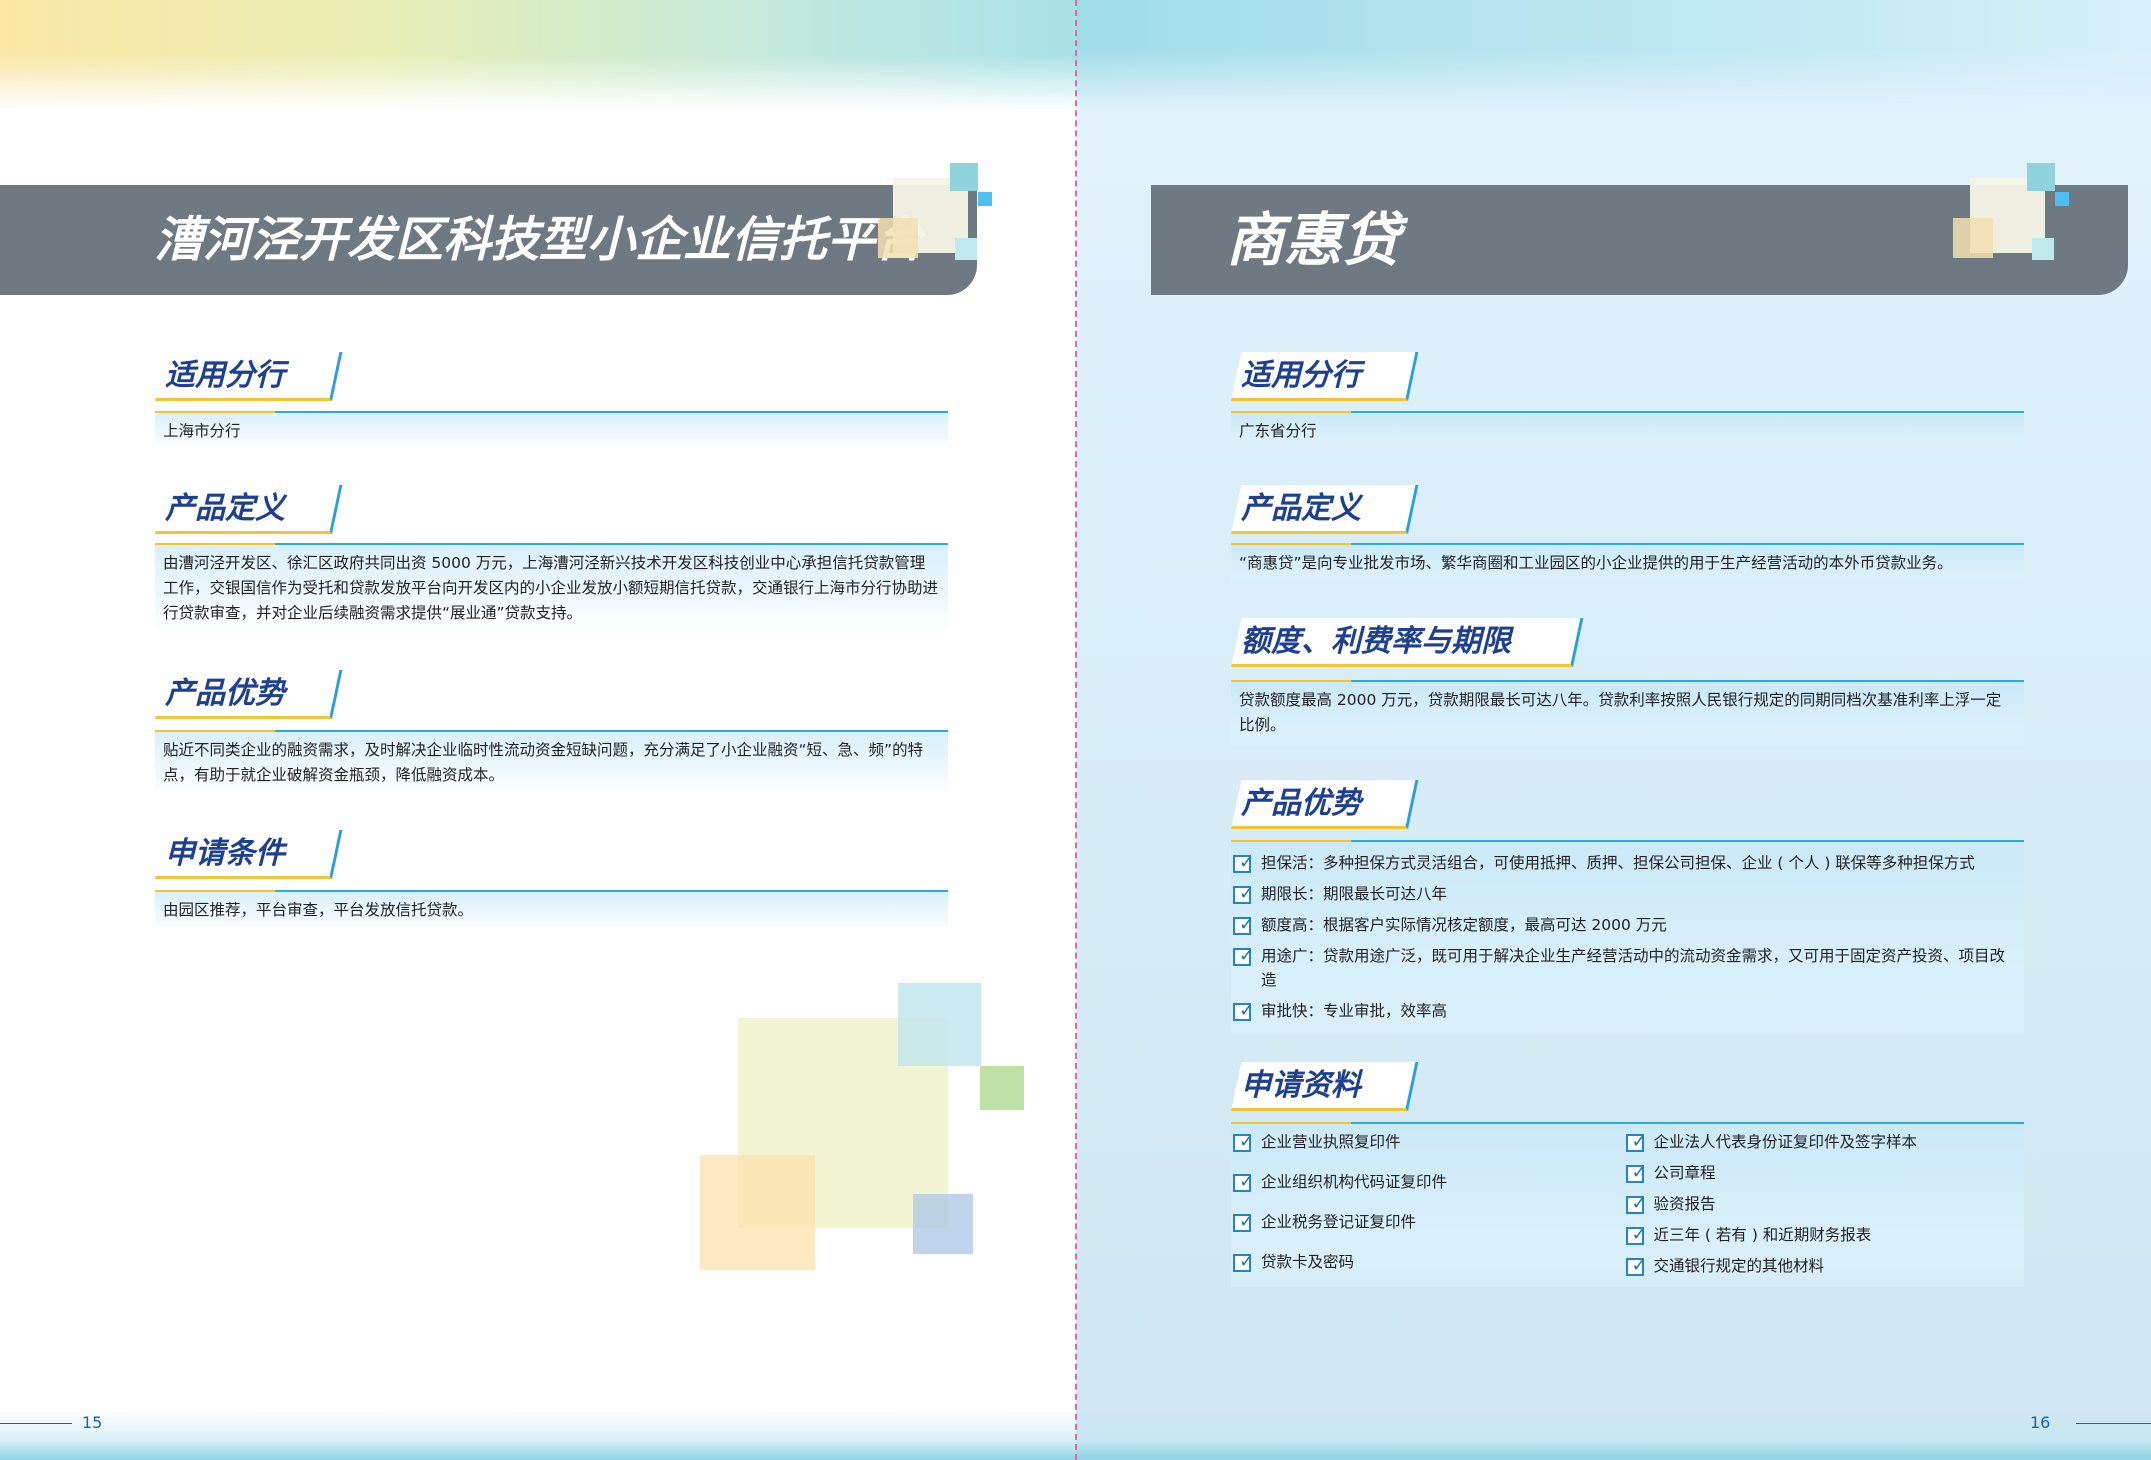 Image resolution: width=2151 pixels, height=1460 pixels. What do you see at coordinates (1278, 431) in the screenshot?
I see `branch-text: 广东省分行` at bounding box center [1278, 431].